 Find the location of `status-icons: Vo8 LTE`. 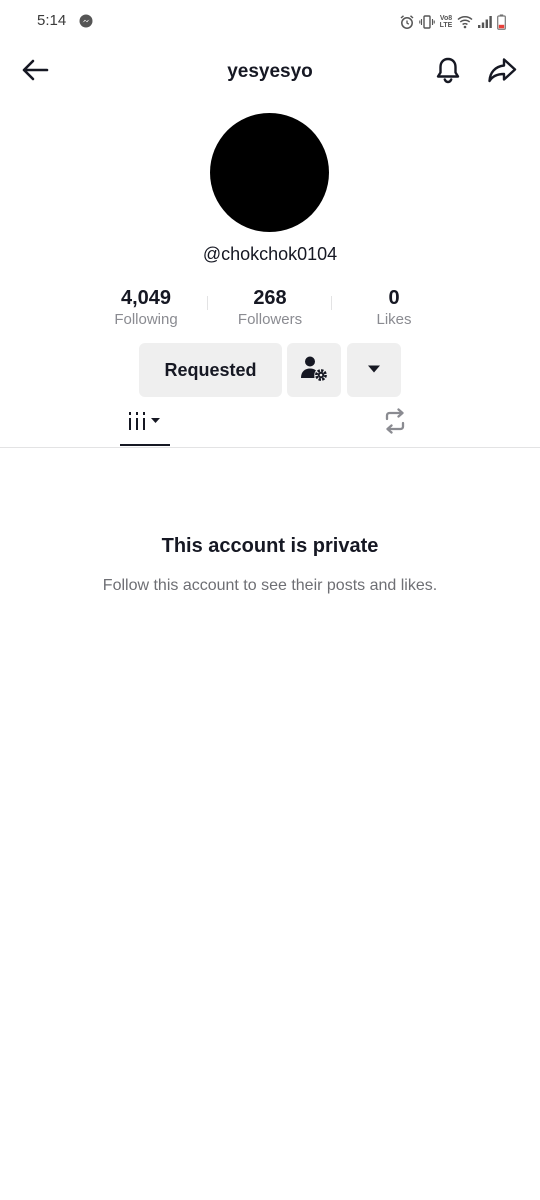

status-icons: Vo8 LTE is located at coordinates (452, 22).